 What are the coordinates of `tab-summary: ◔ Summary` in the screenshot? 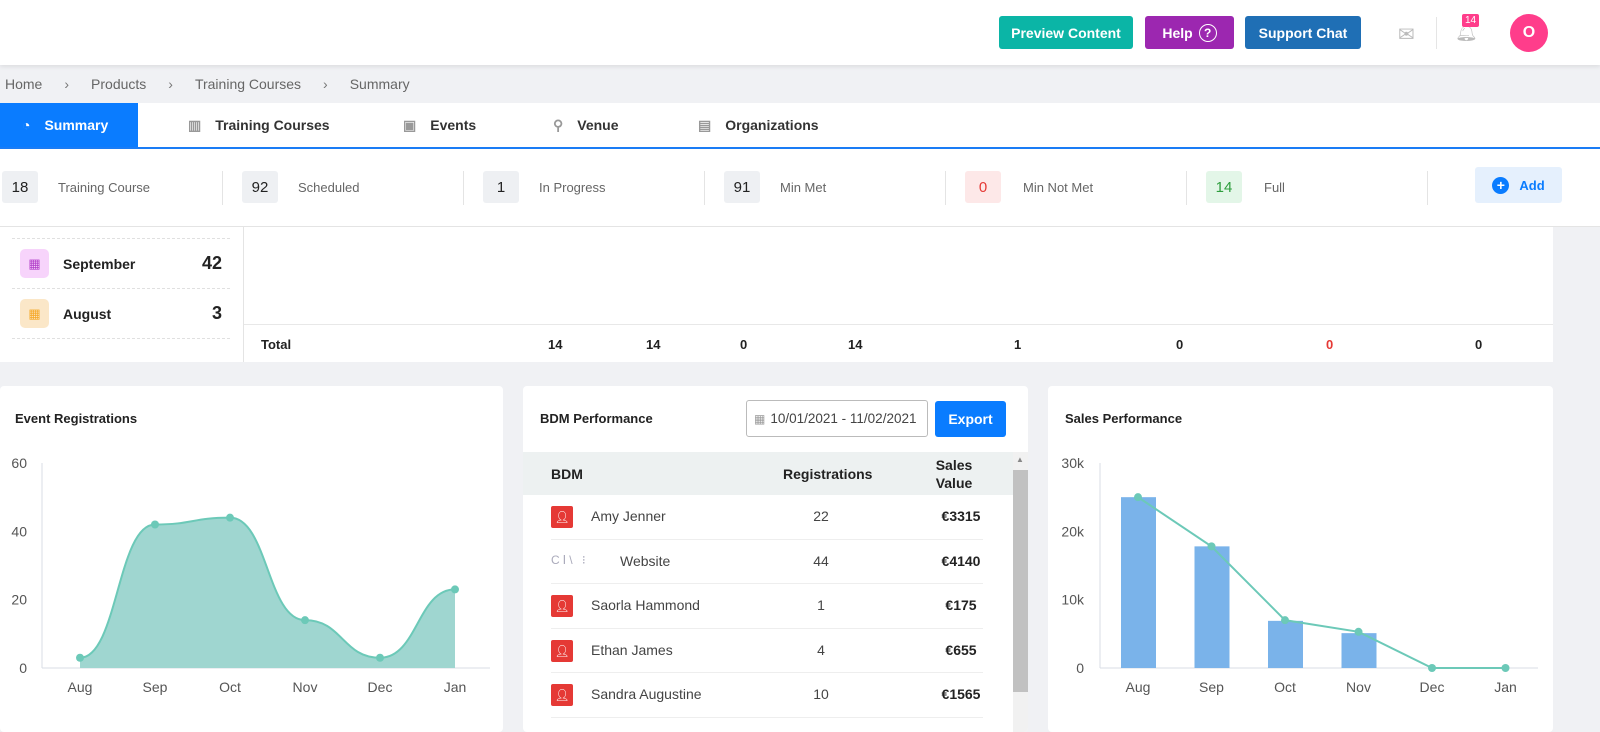 It's located at (69, 125).